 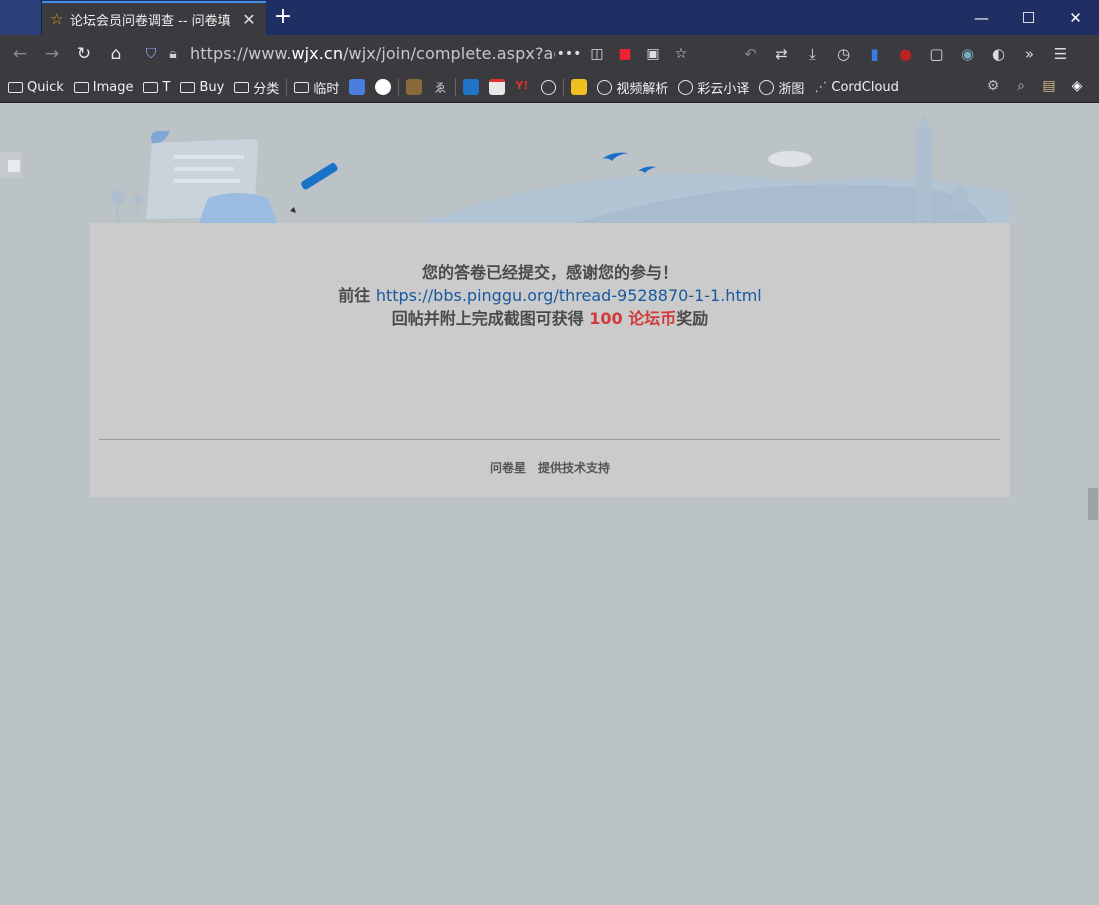 I want to click on undo-icon: ↶, so click(x=750, y=54).